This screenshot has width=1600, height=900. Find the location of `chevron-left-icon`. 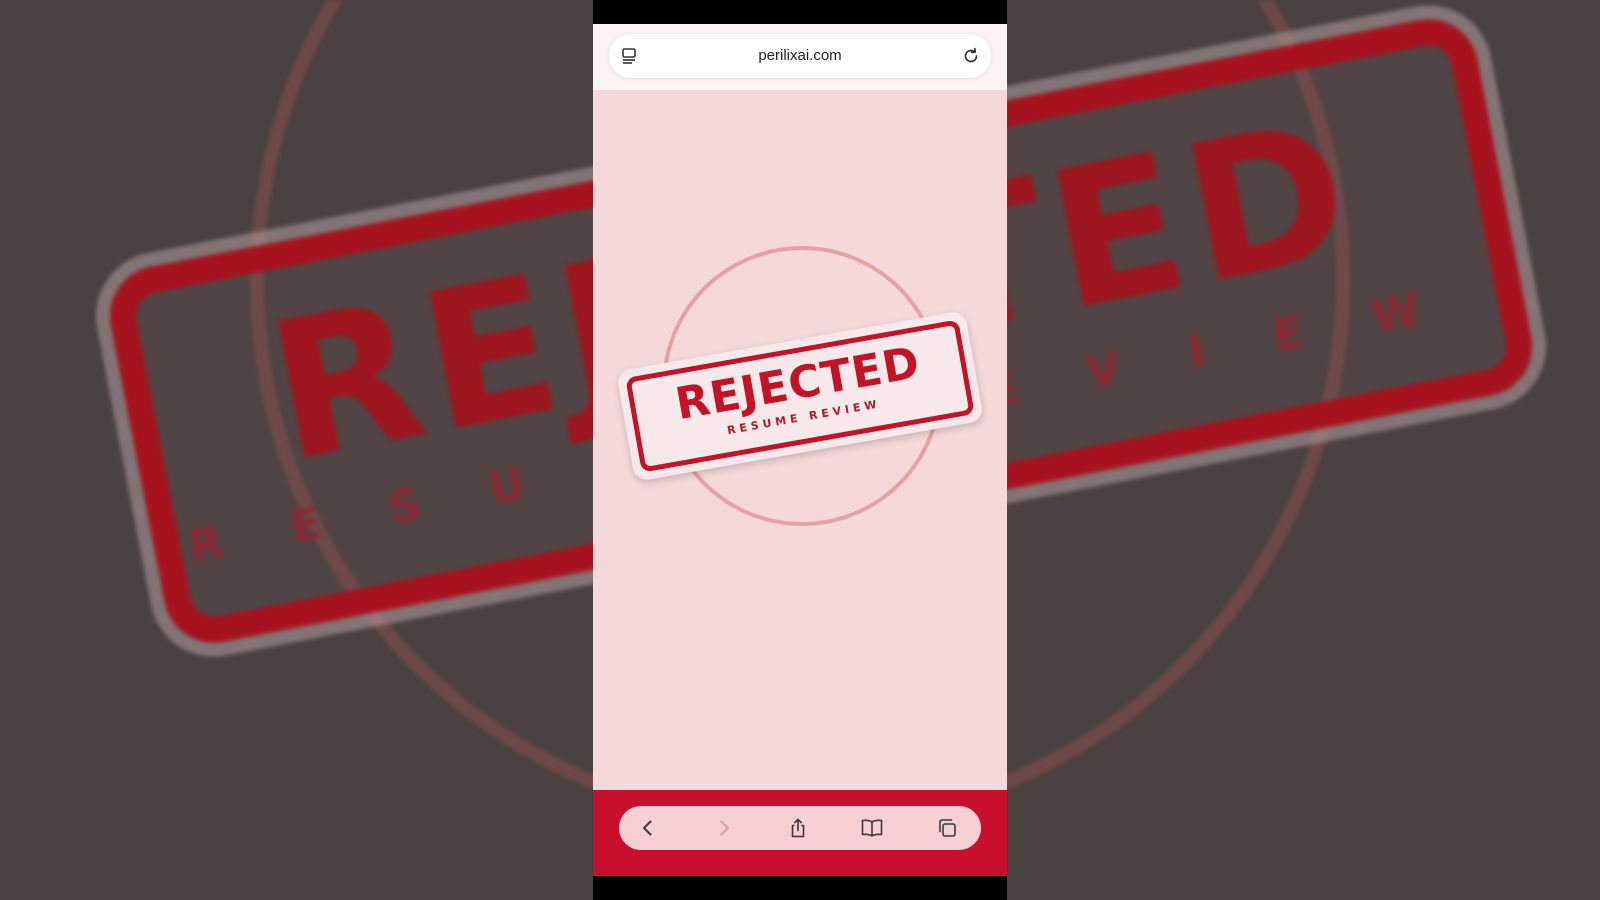

chevron-left-icon is located at coordinates (647, 828).